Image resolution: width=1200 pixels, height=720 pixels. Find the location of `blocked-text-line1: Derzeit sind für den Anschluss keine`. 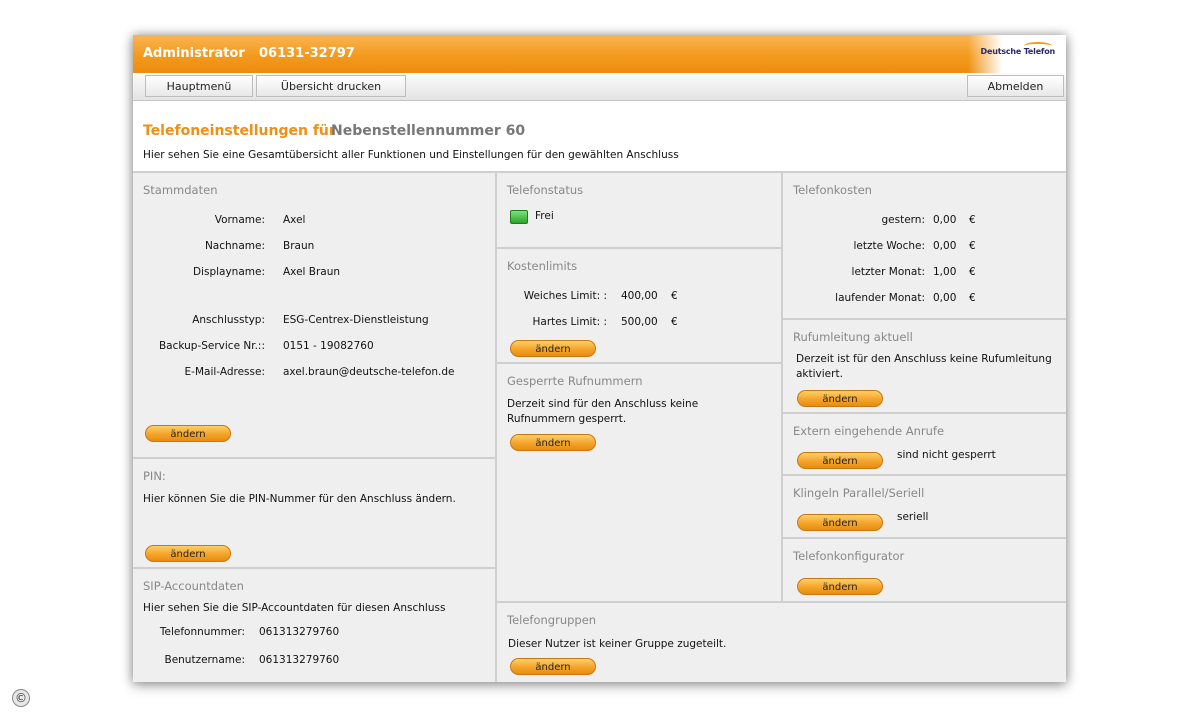

blocked-text-line1: Derzeit sind für den Anschluss keine is located at coordinates (603, 404).